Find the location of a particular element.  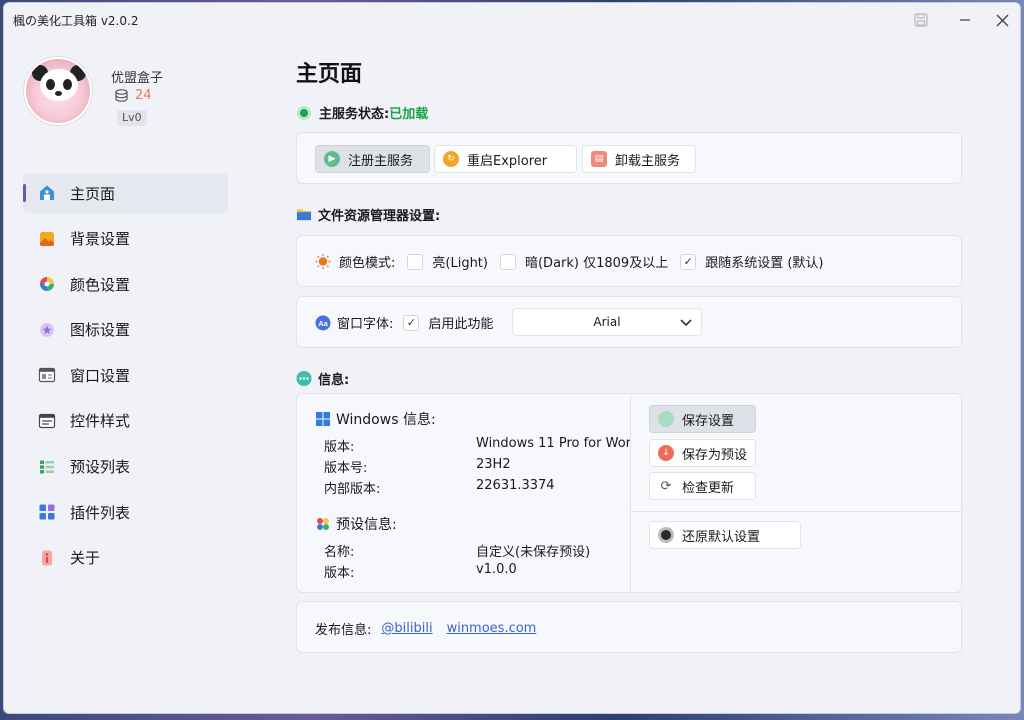

sidebar-item-icon: 图标设置 is located at coordinates (125, 330).